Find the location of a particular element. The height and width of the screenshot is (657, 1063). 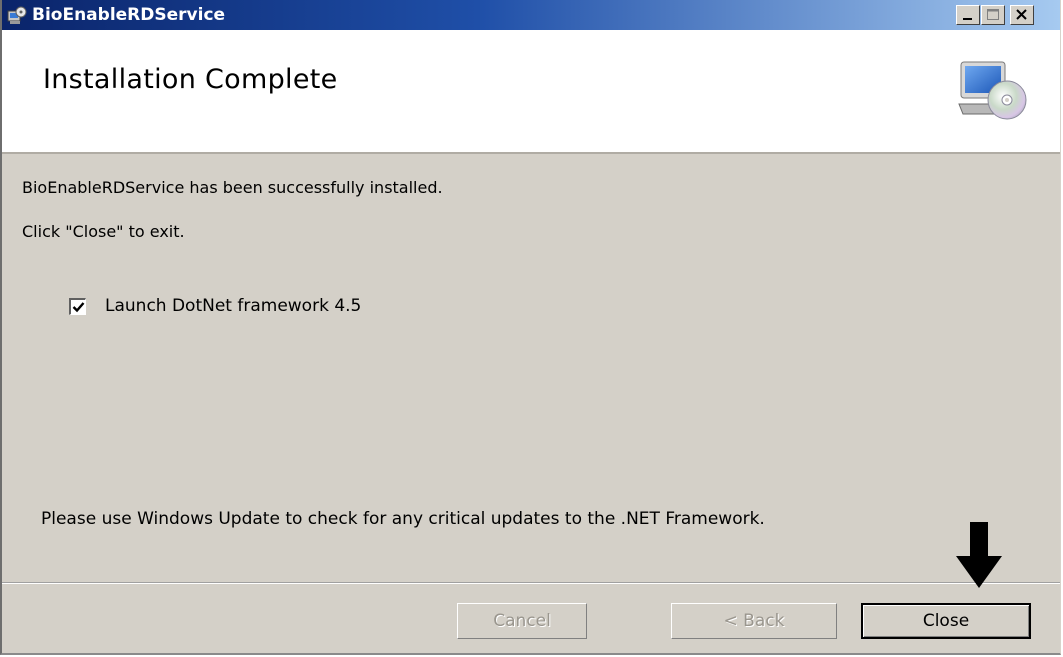

maximize-icon is located at coordinates (993, 14).